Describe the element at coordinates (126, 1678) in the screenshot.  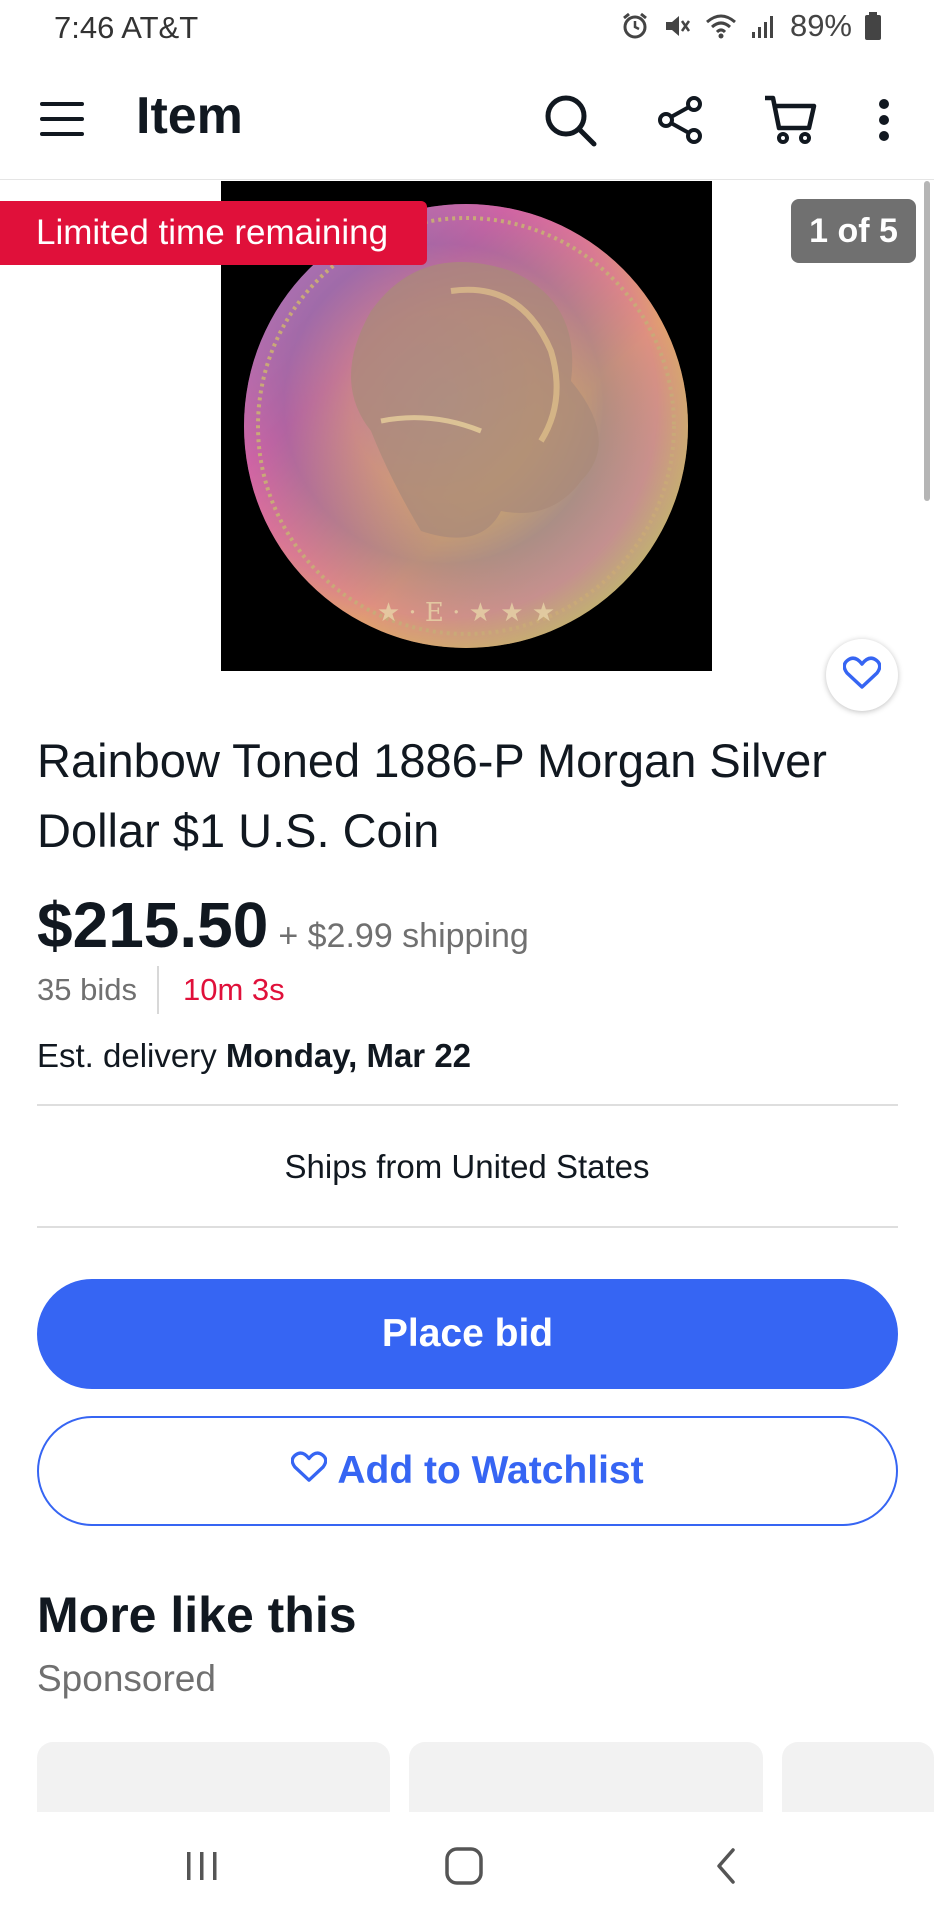
I see `sponsored-label: Sponsored` at that location.